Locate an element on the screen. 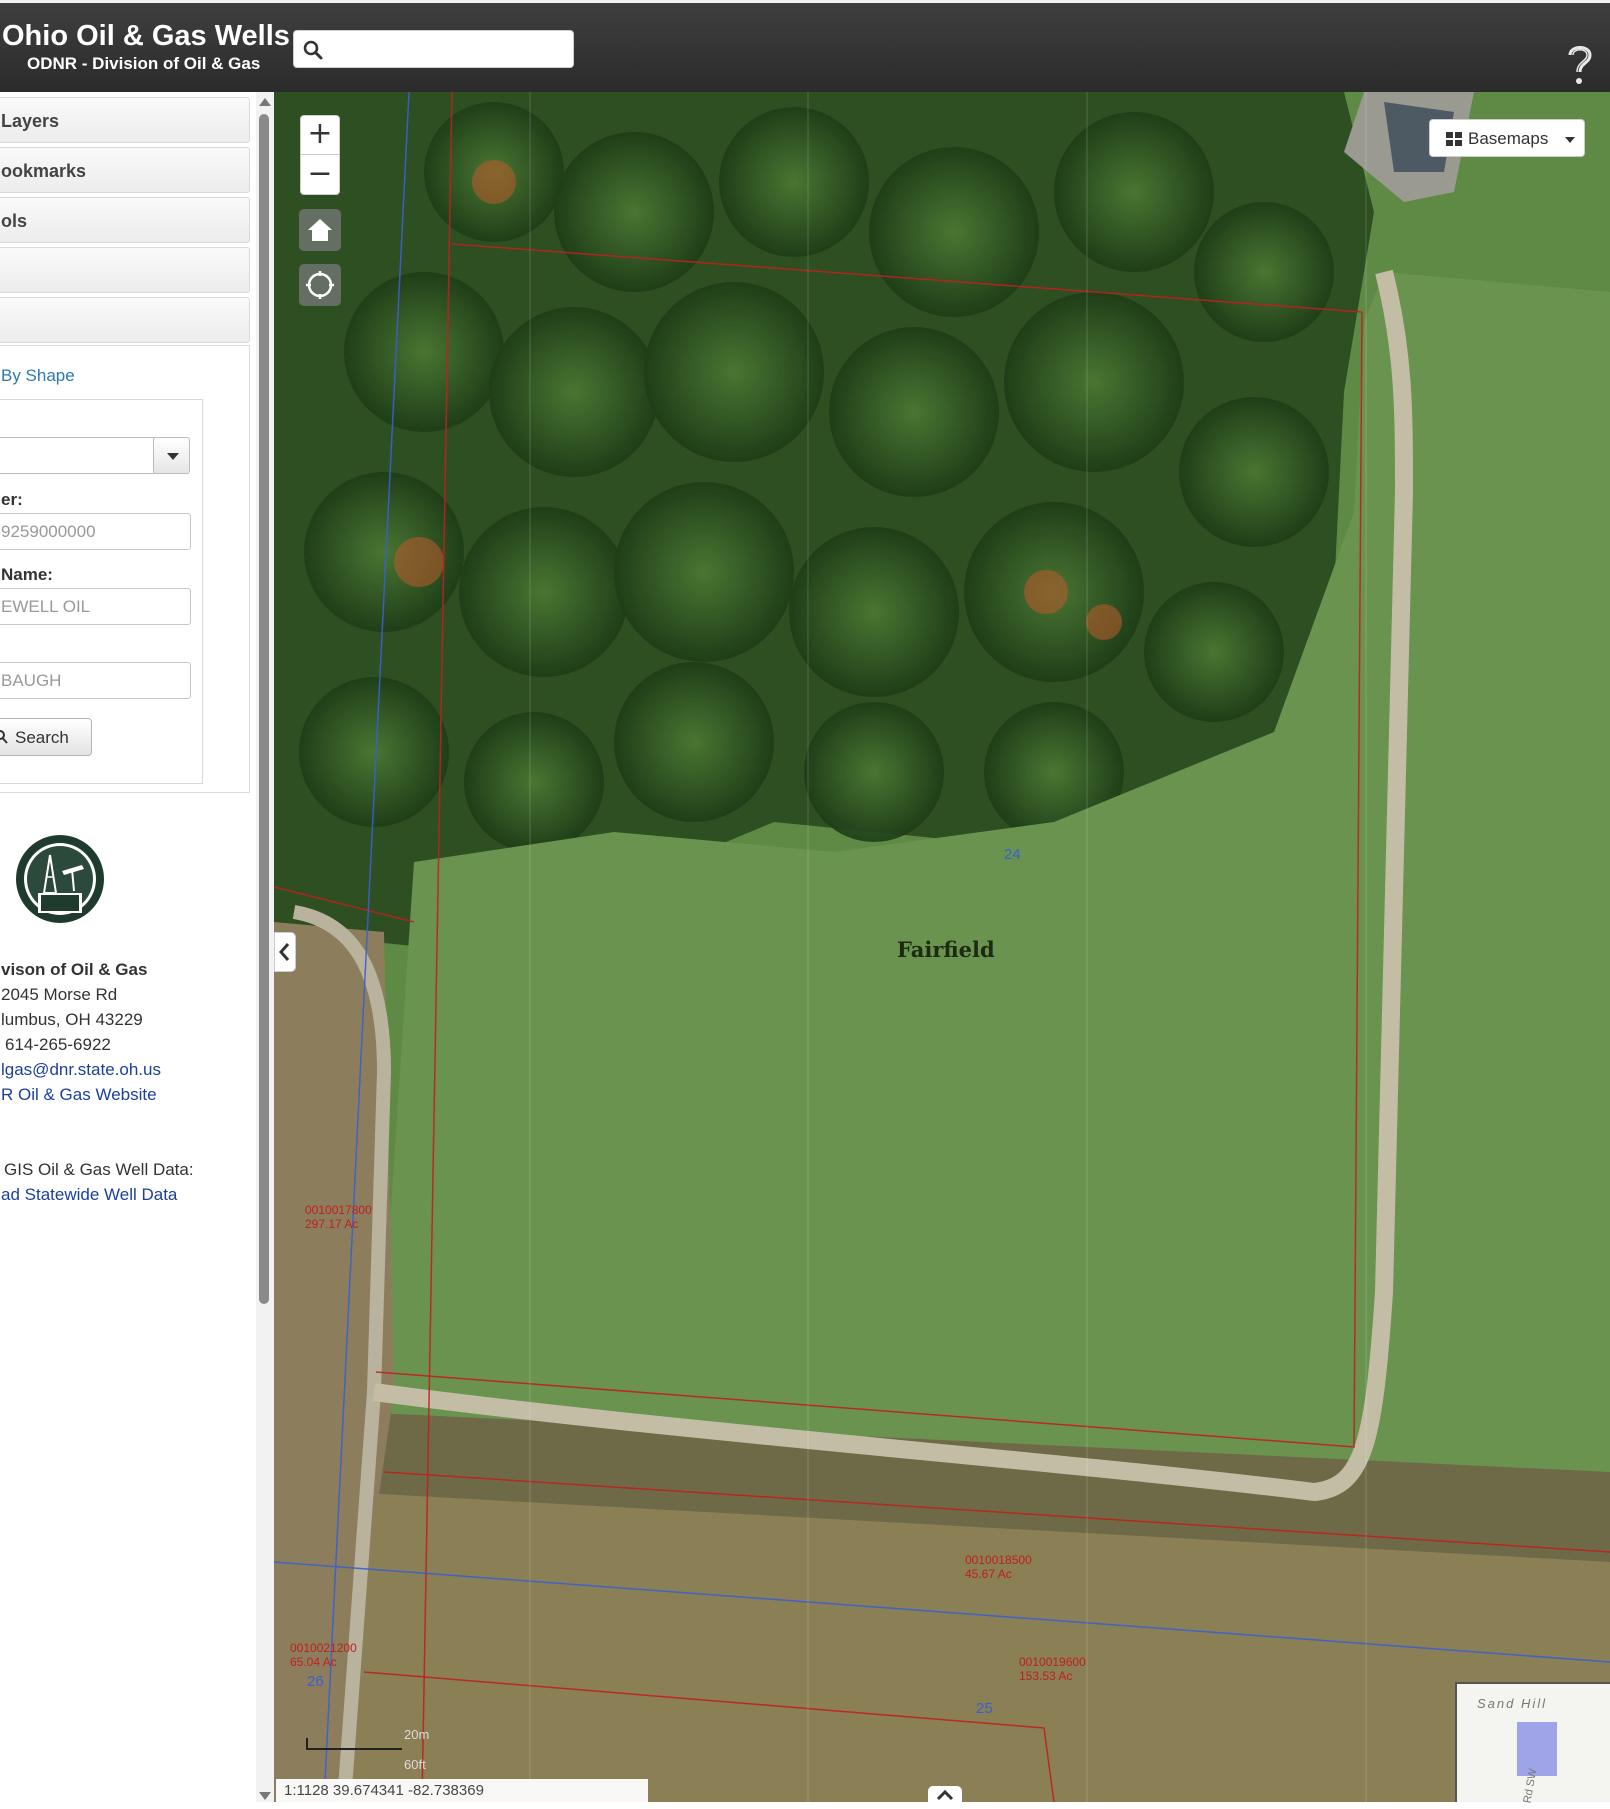  parcel-id: 0010019600 is located at coordinates (1052, 1662).